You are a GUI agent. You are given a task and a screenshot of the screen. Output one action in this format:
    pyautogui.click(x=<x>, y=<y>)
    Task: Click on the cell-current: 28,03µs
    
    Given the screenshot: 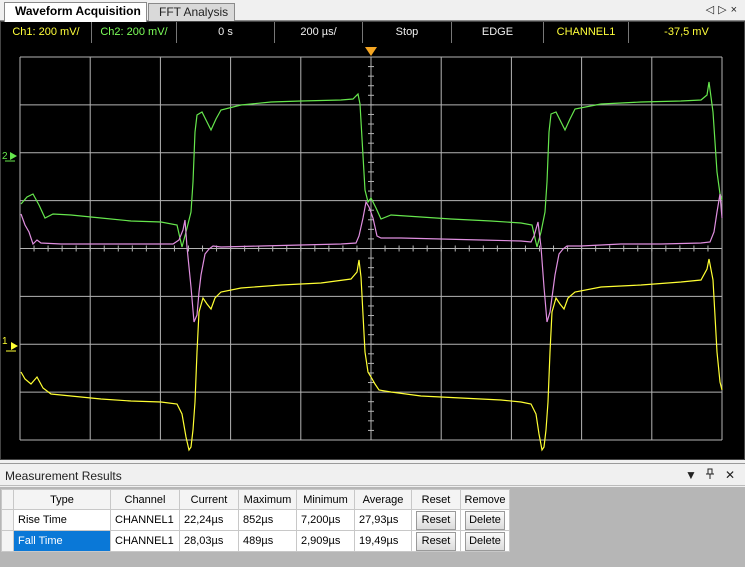 What is the action you would take?
    pyautogui.click(x=209, y=541)
    